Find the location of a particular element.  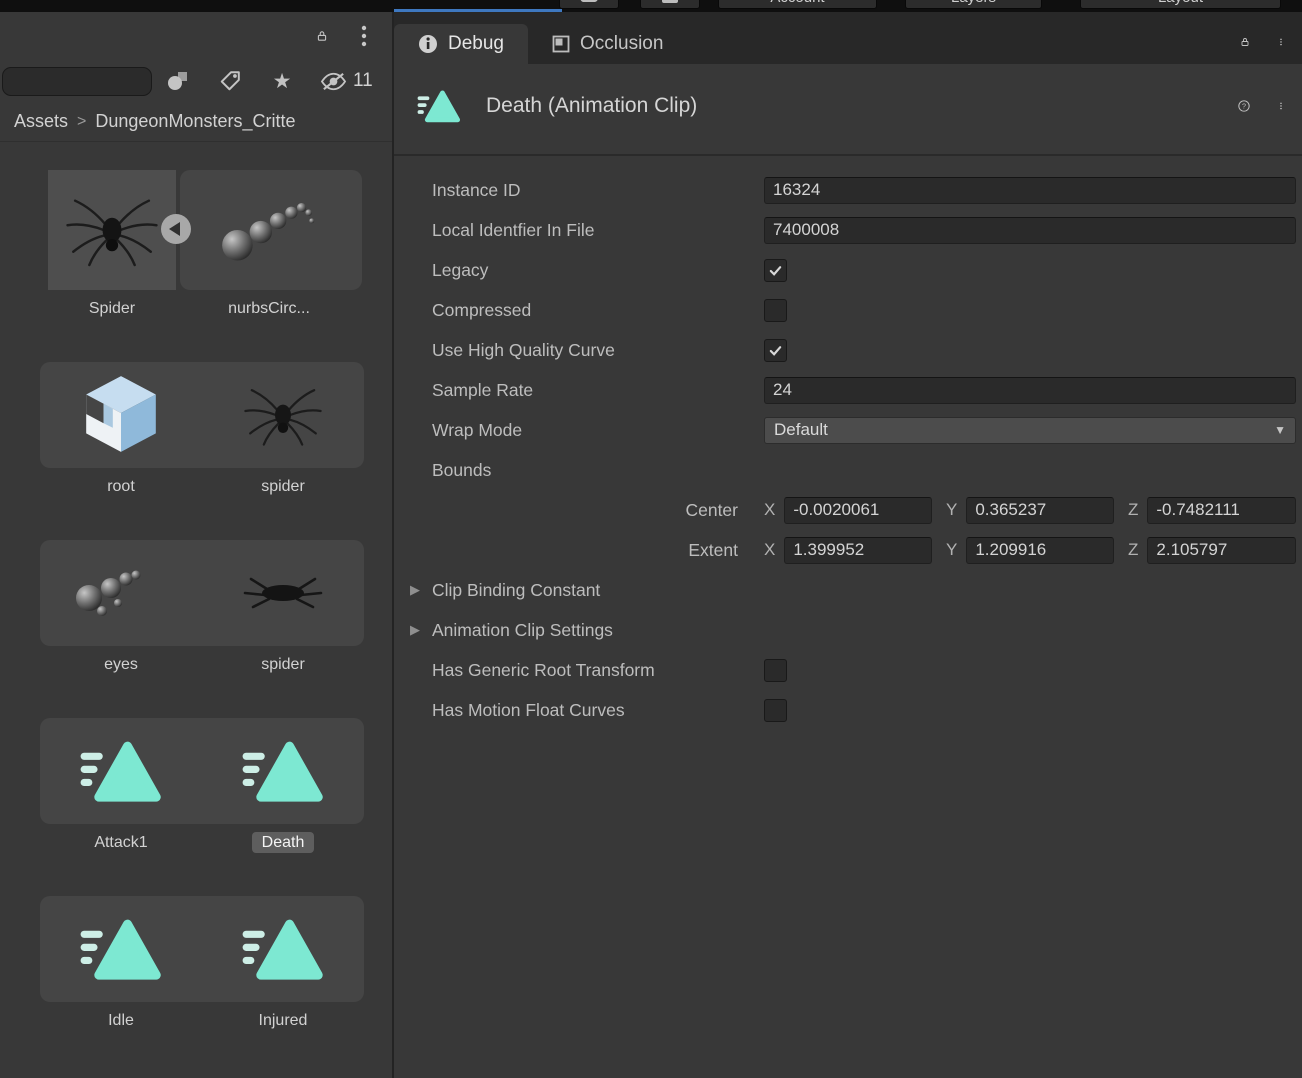

bounds-extent-x-field is located at coordinates (858, 550).